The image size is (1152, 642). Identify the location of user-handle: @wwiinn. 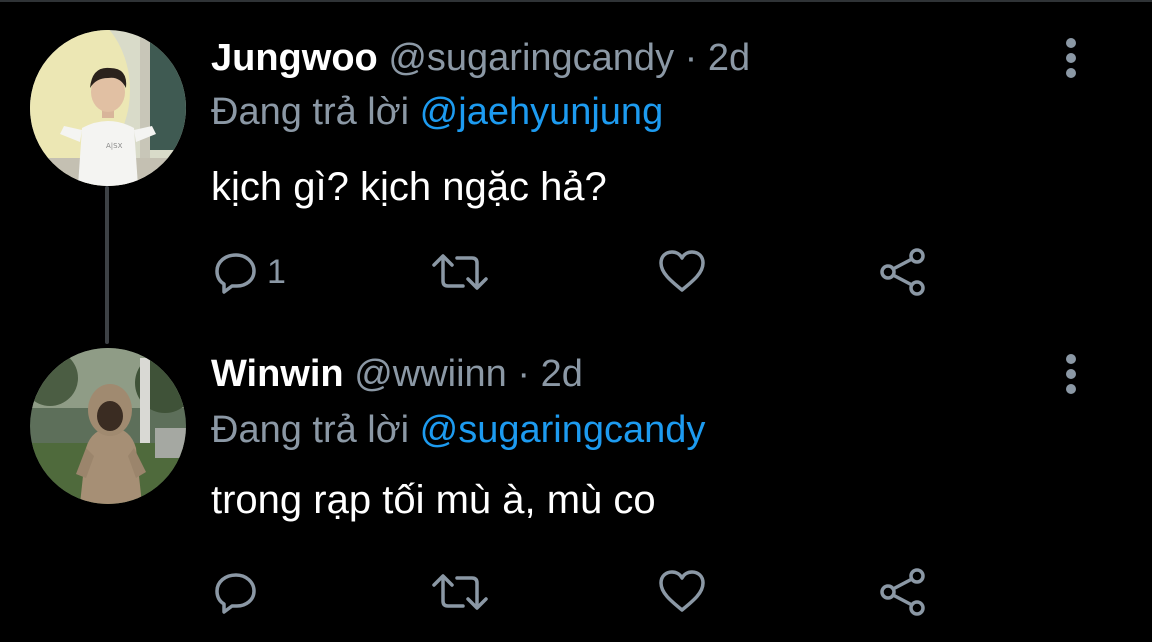
(430, 374).